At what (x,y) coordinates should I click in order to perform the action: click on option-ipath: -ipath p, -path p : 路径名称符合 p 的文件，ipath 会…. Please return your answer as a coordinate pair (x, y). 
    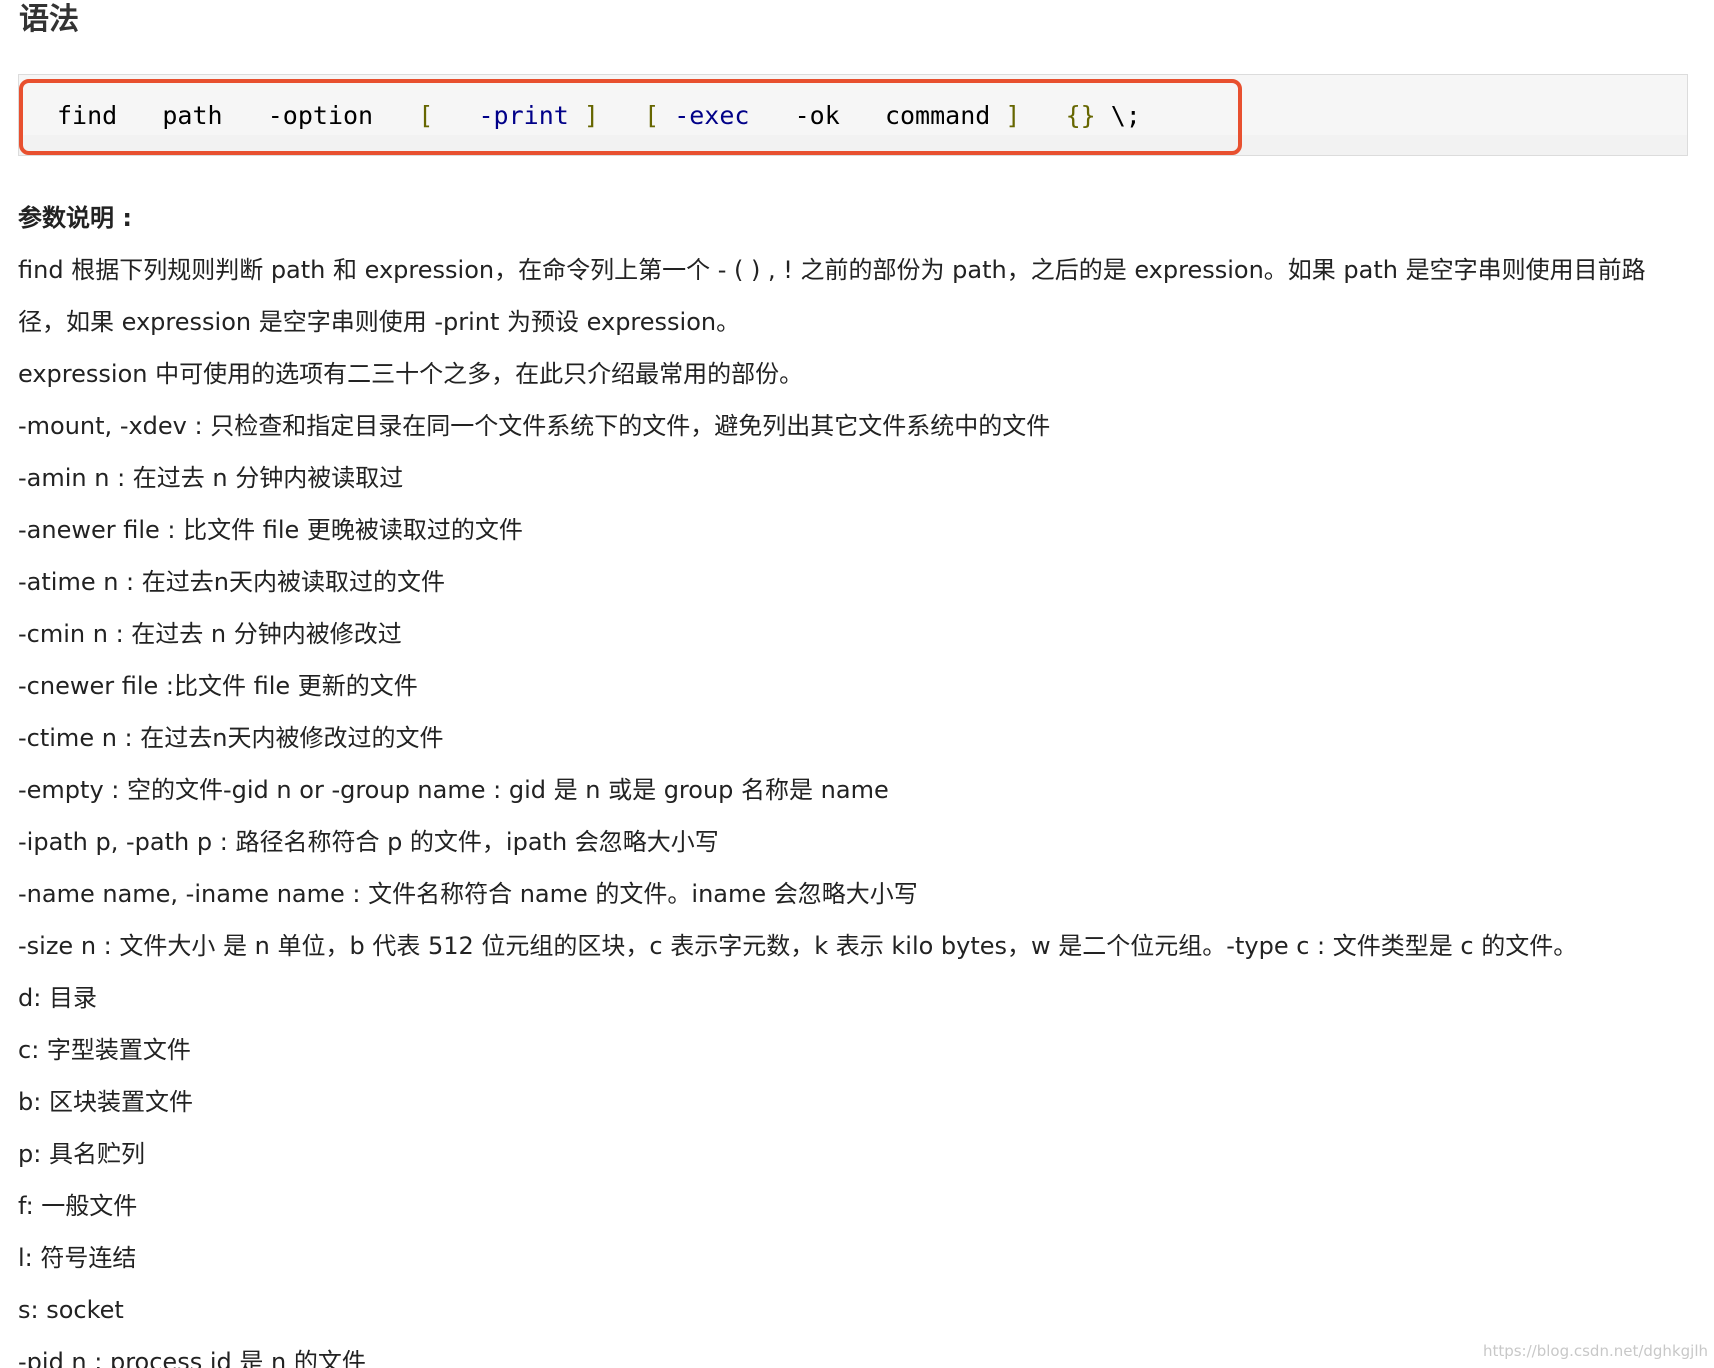
    Looking at the image, I should click on (368, 842).